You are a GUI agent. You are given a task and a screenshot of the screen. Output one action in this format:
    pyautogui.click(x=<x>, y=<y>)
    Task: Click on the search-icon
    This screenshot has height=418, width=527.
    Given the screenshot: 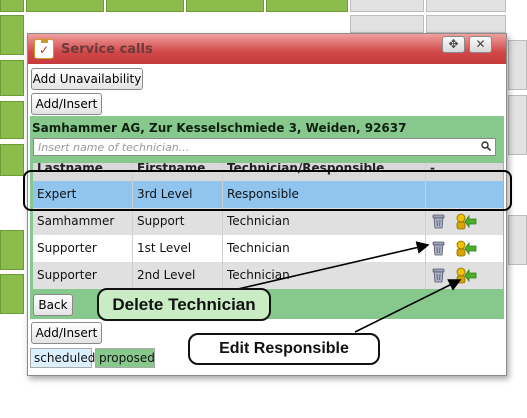 What is the action you would take?
    pyautogui.click(x=486, y=146)
    